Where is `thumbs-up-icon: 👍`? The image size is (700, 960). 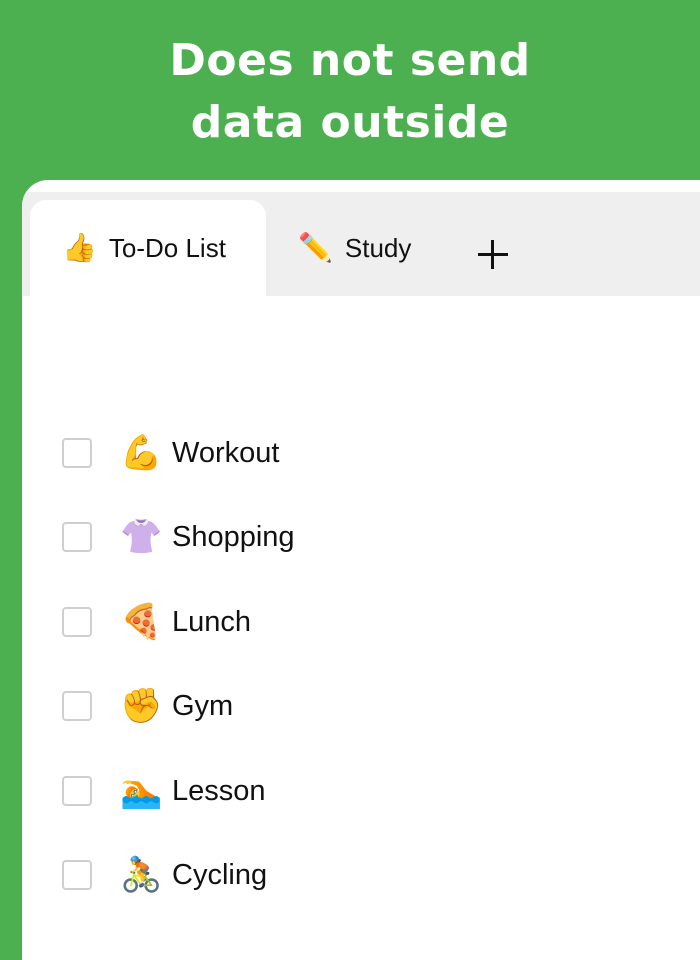
thumbs-up-icon: 👍 is located at coordinates (79, 247).